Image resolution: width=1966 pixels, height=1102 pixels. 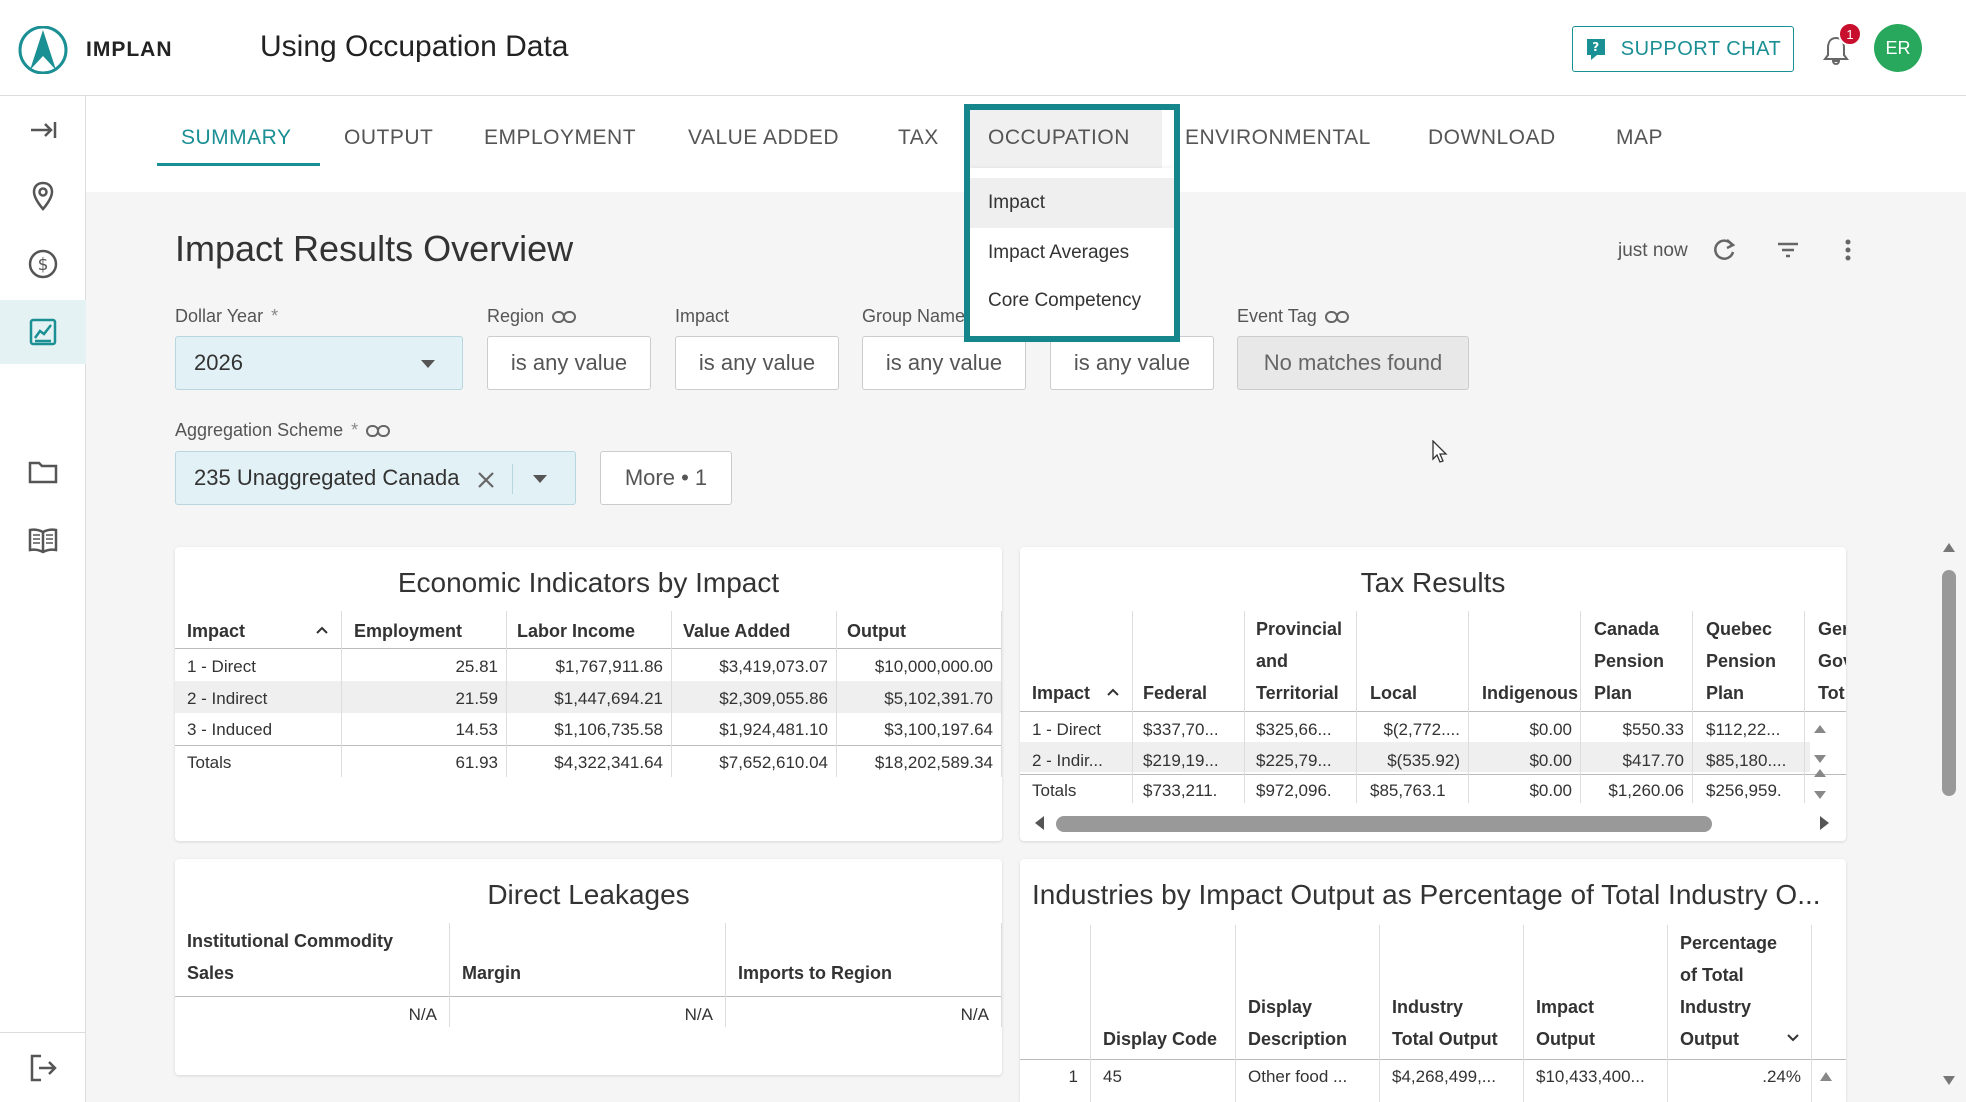 I want to click on group-name-filter: is any value, so click(x=944, y=363).